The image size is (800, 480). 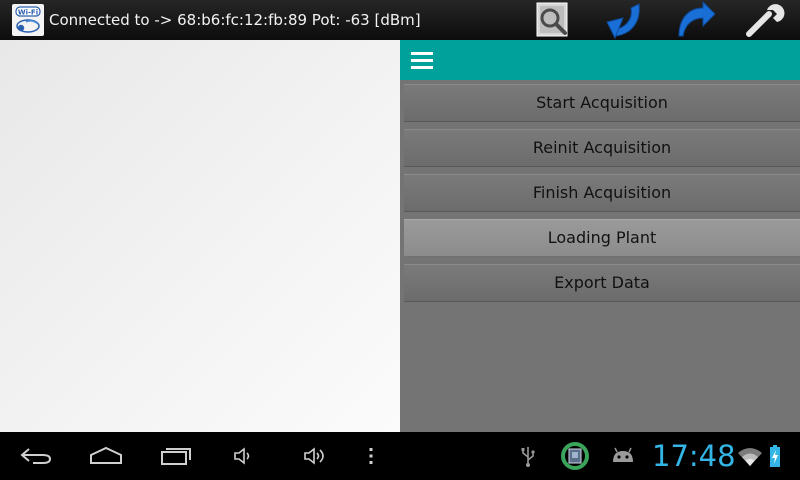 What do you see at coordinates (28, 13) in the screenshot?
I see `app-icon-label: Wi-Fi` at bounding box center [28, 13].